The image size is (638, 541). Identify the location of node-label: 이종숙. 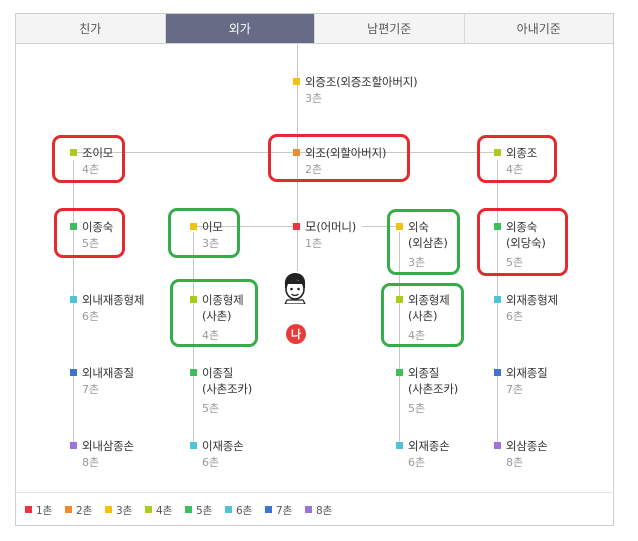
(98, 227).